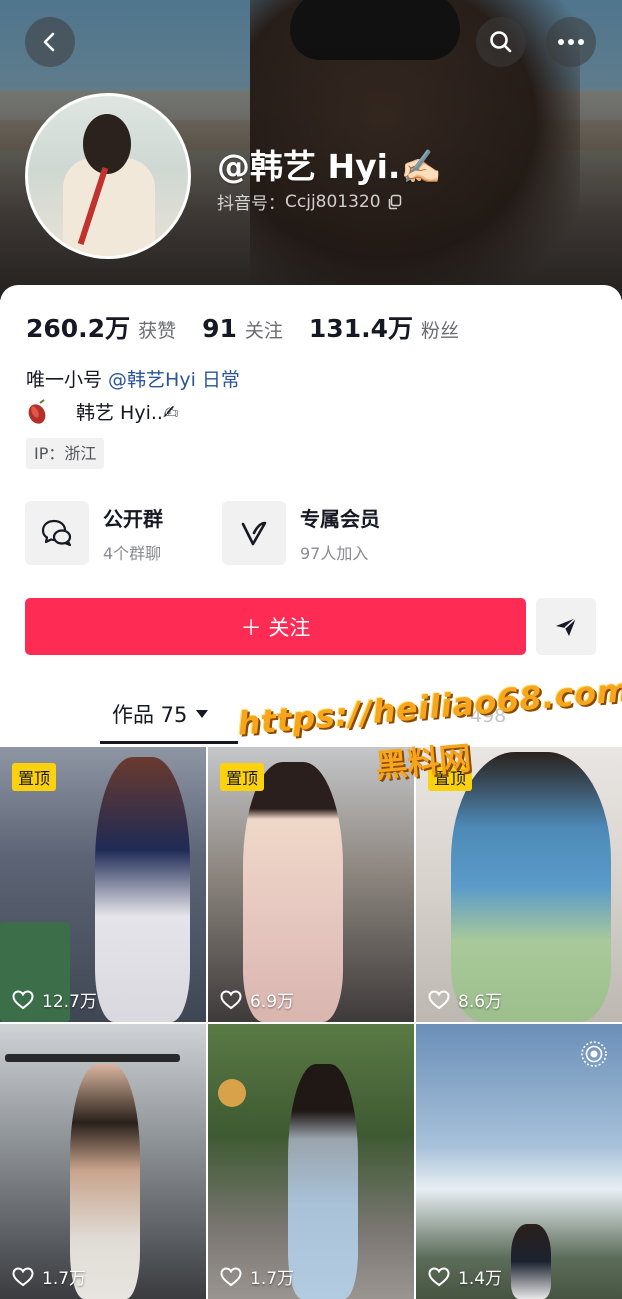 The image size is (622, 1299). What do you see at coordinates (133, 518) in the screenshot?
I see `public-group-title: 公开群` at bounding box center [133, 518].